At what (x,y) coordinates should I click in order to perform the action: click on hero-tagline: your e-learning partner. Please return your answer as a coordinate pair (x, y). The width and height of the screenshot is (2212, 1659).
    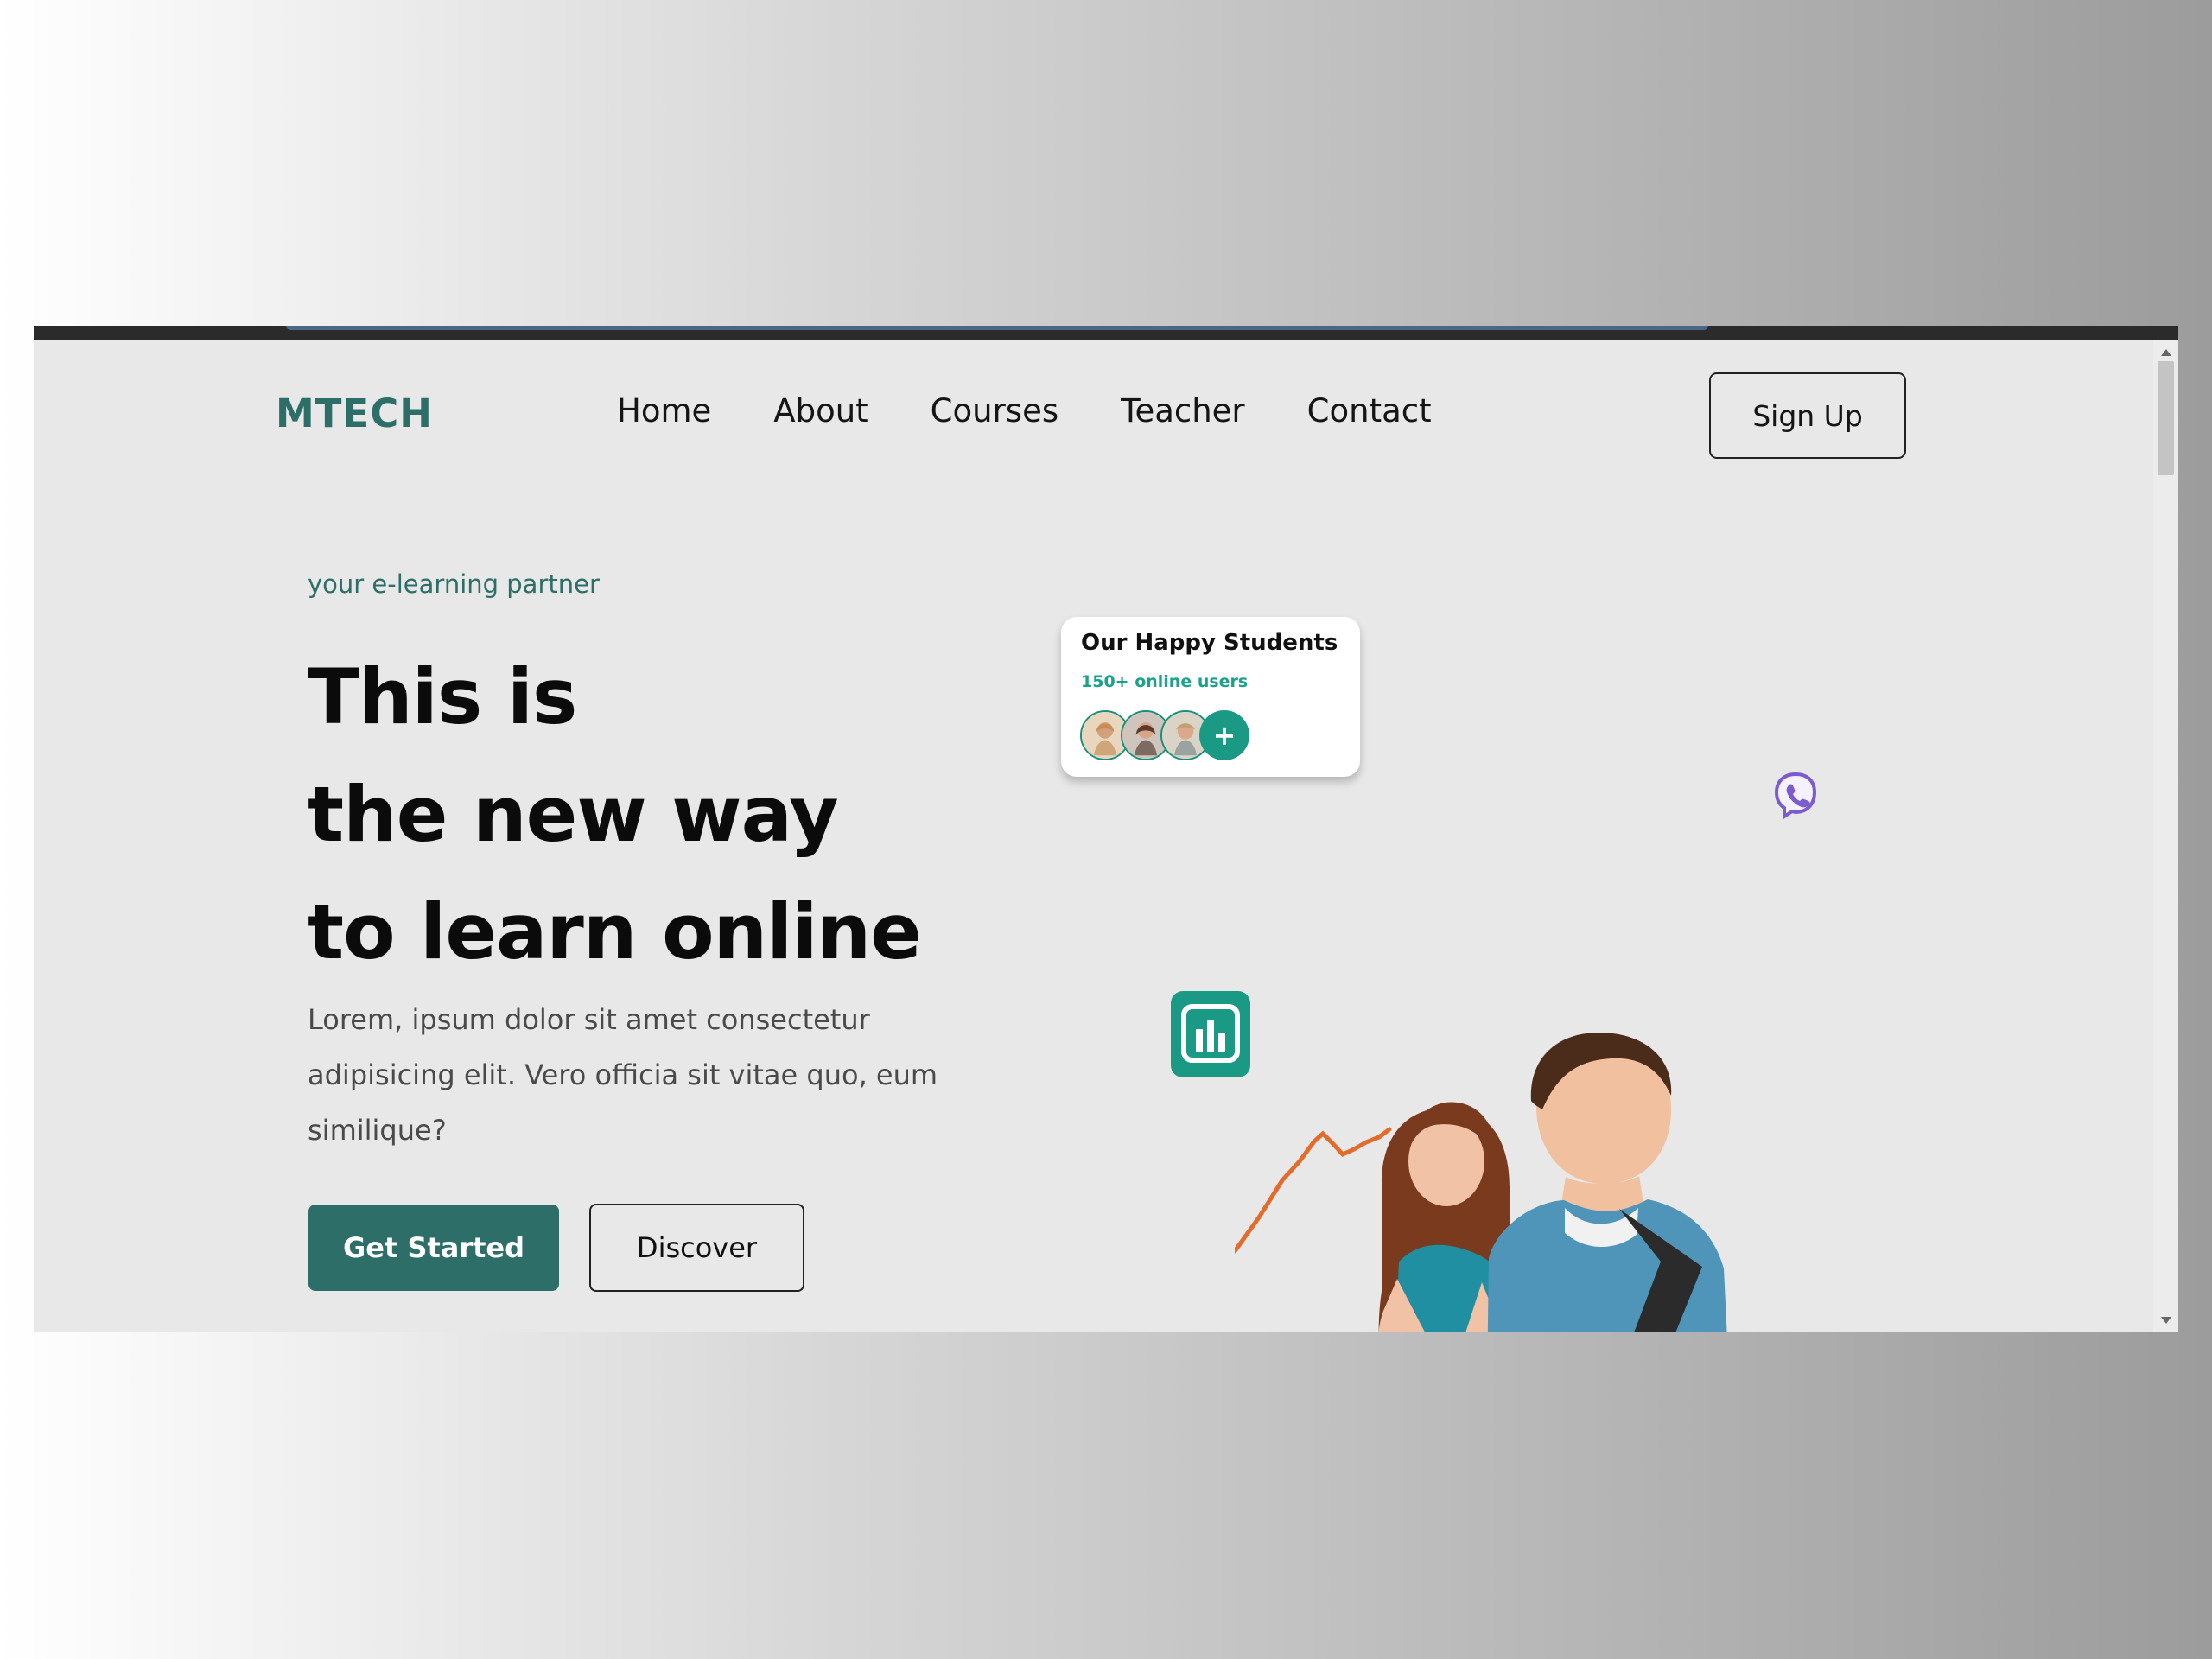
    Looking at the image, I should click on (454, 584).